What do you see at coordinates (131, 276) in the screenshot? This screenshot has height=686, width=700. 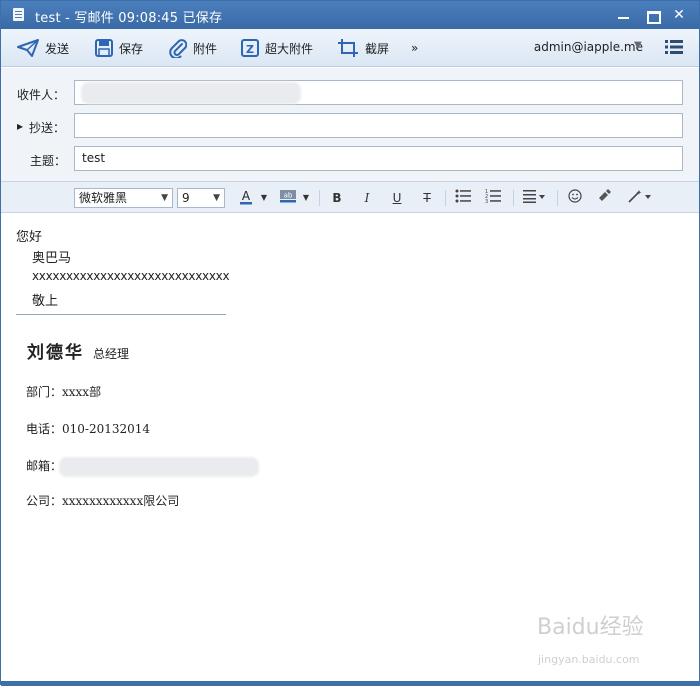 I see `content-text: xxxxxxxxxxxxxxxxxxxxxxxxxxxxx` at bounding box center [131, 276].